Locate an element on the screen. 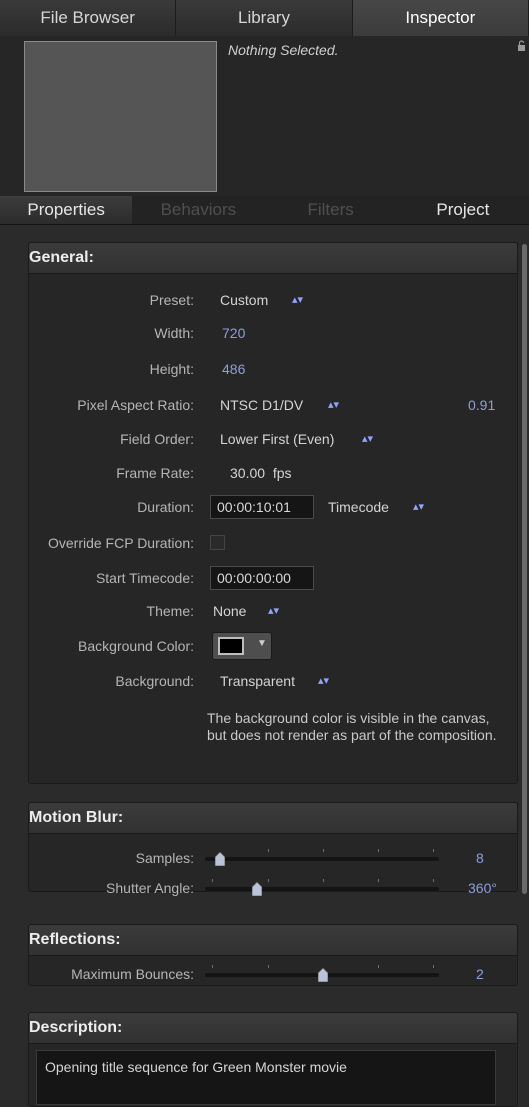  max-bounces-slider-thumb is located at coordinates (323, 975).